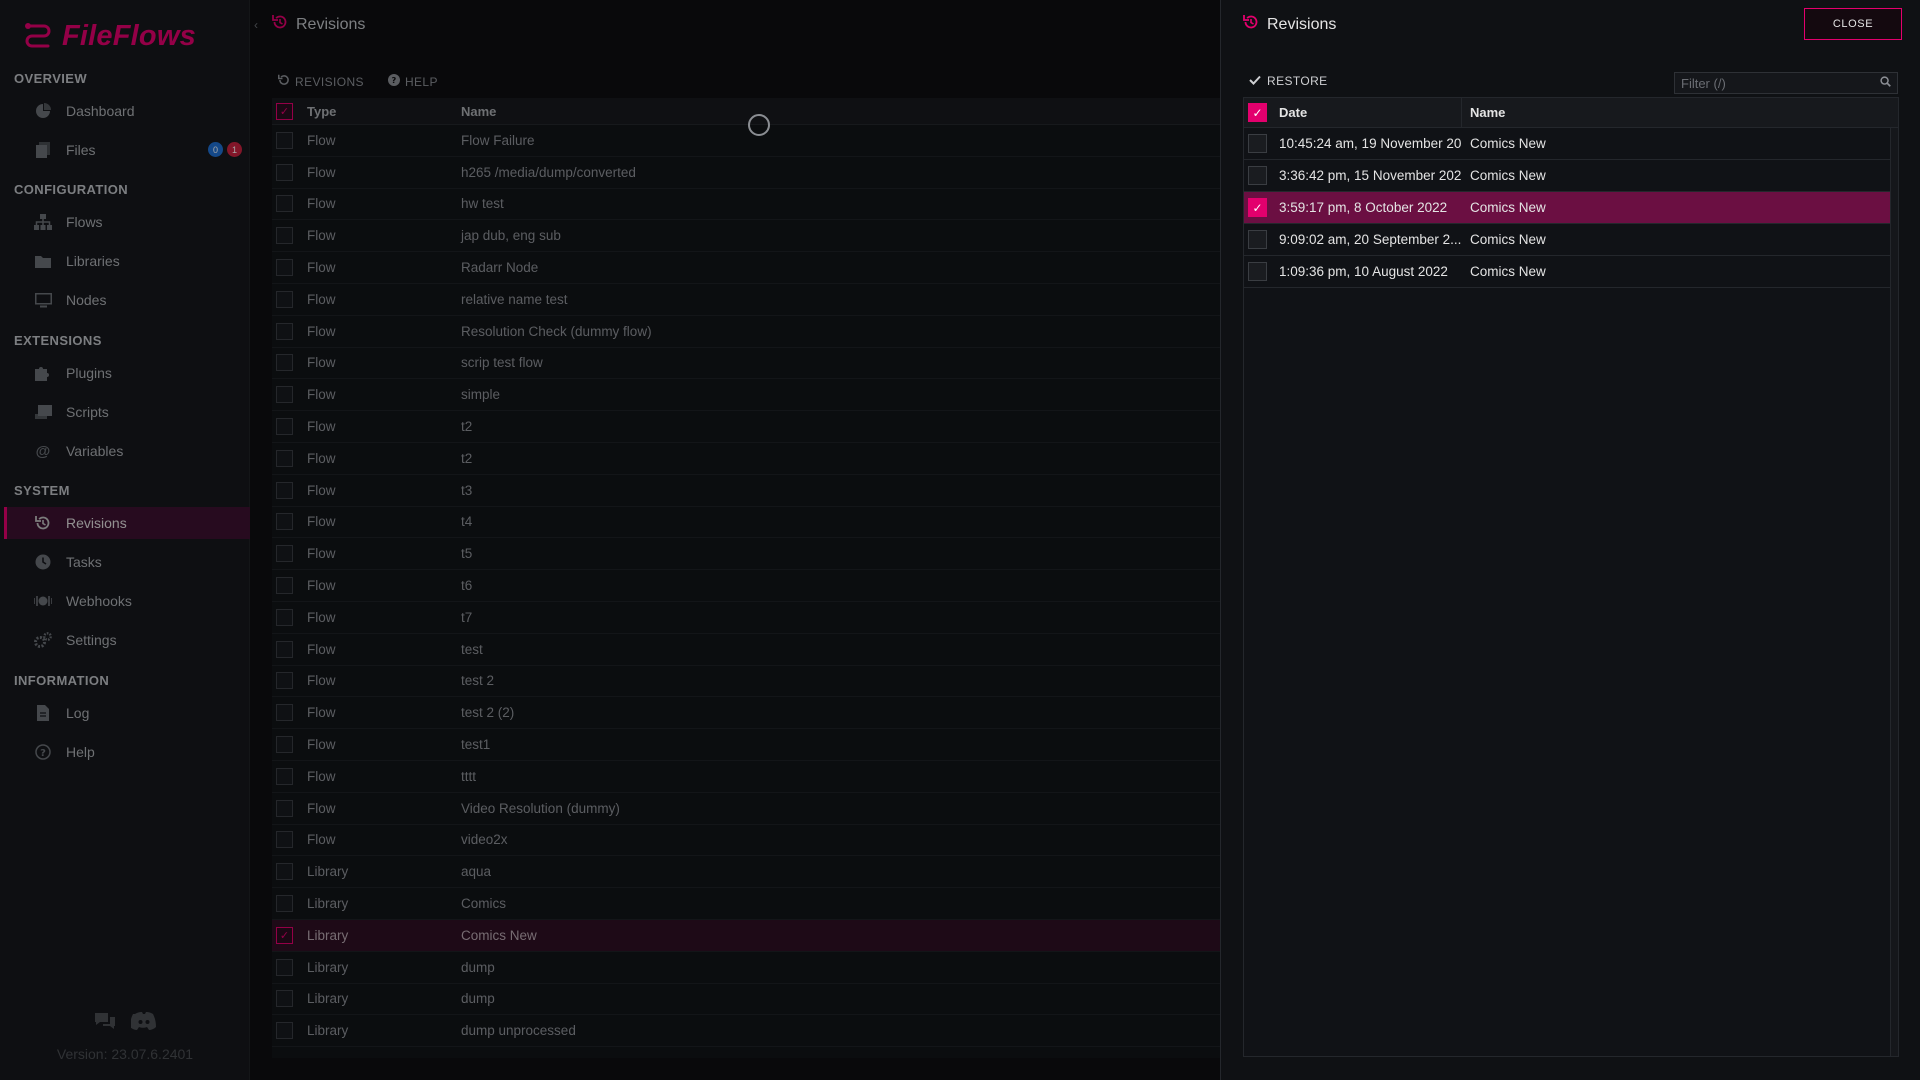 The width and height of the screenshot is (1920, 1080). I want to click on table-row: ✓ 3:59:17 pm, 8 October 2022 Comics New, so click(1571, 208).